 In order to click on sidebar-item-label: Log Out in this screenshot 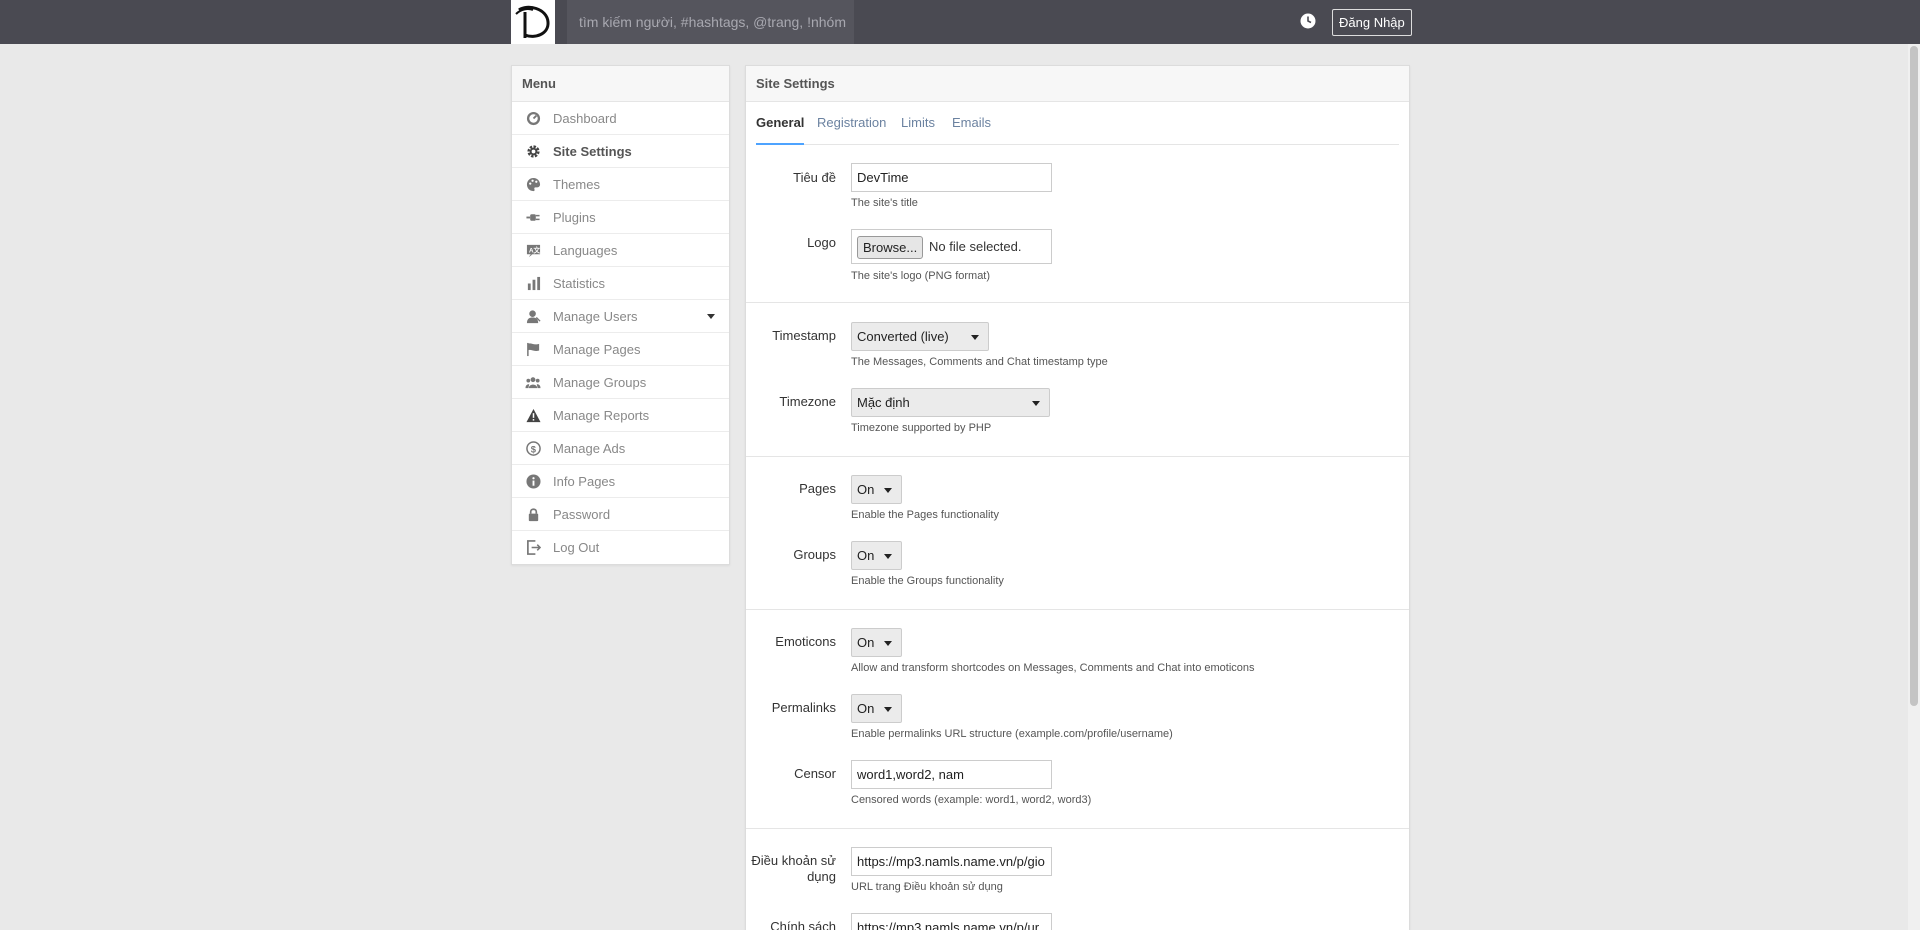, I will do `click(576, 547)`.